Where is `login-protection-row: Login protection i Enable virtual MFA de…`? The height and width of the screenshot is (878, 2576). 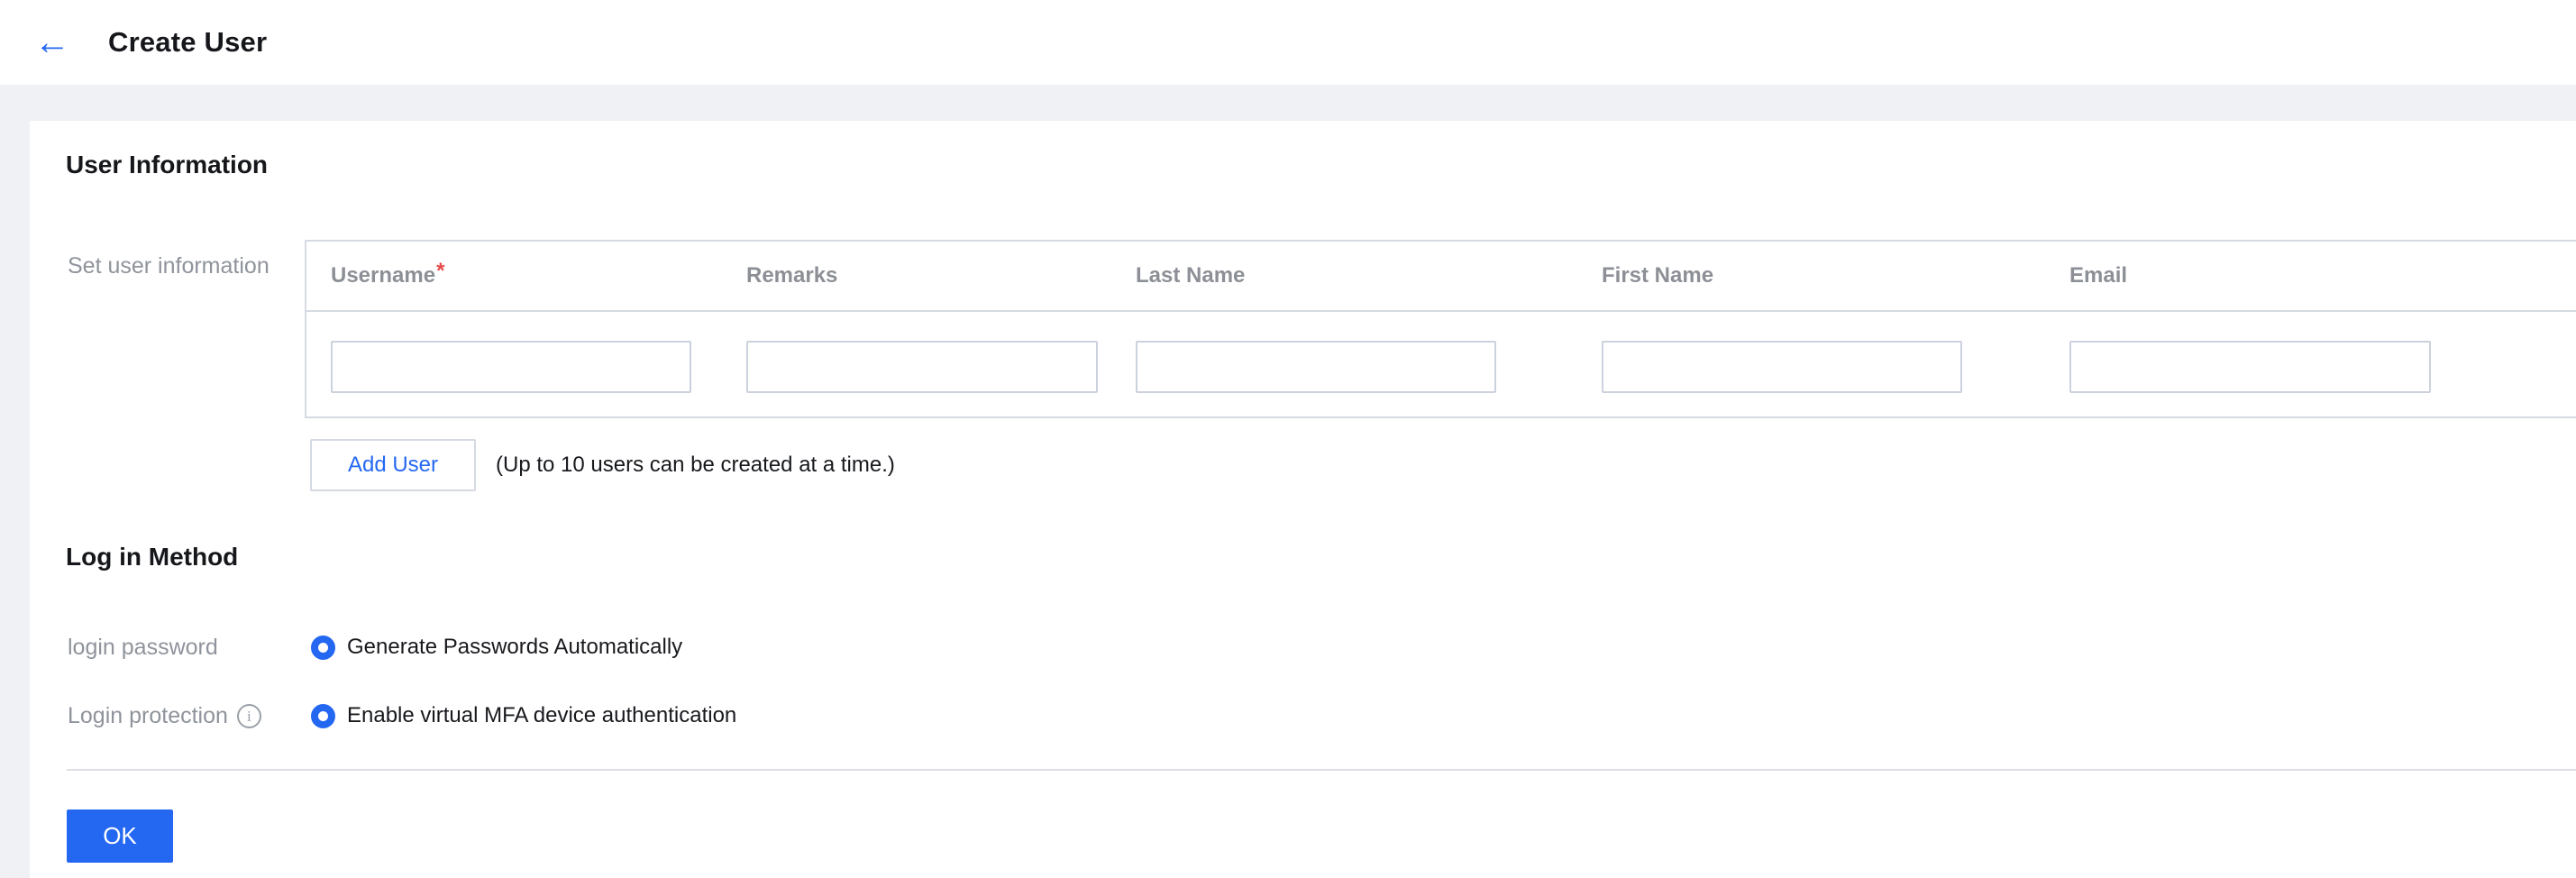
login-protection-row: Login protection i Enable virtual MFA de… is located at coordinates (402, 715).